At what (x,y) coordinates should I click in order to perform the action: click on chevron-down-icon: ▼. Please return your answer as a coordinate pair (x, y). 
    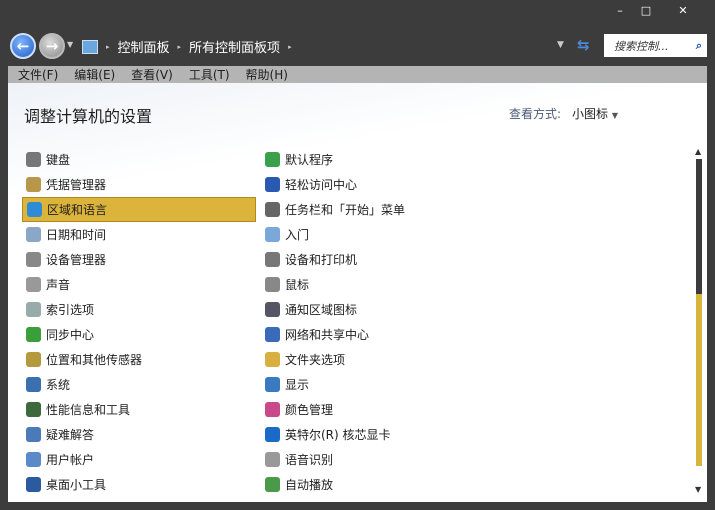
    Looking at the image, I should click on (614, 115).